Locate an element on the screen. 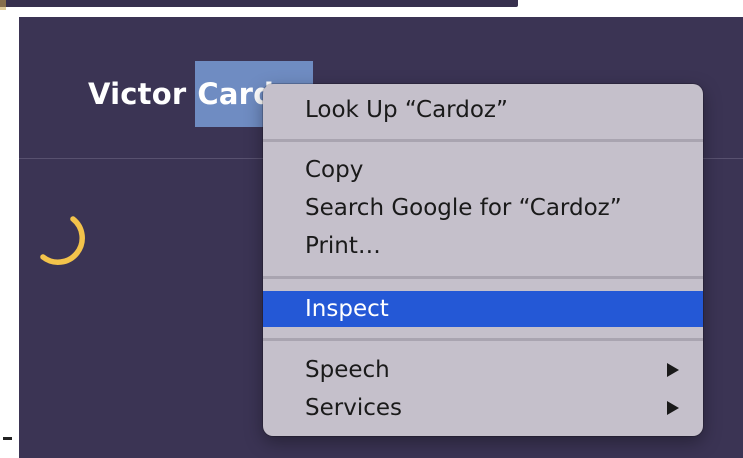  menu-item-label: Search Google for “Cardoz” is located at coordinates (463, 208).